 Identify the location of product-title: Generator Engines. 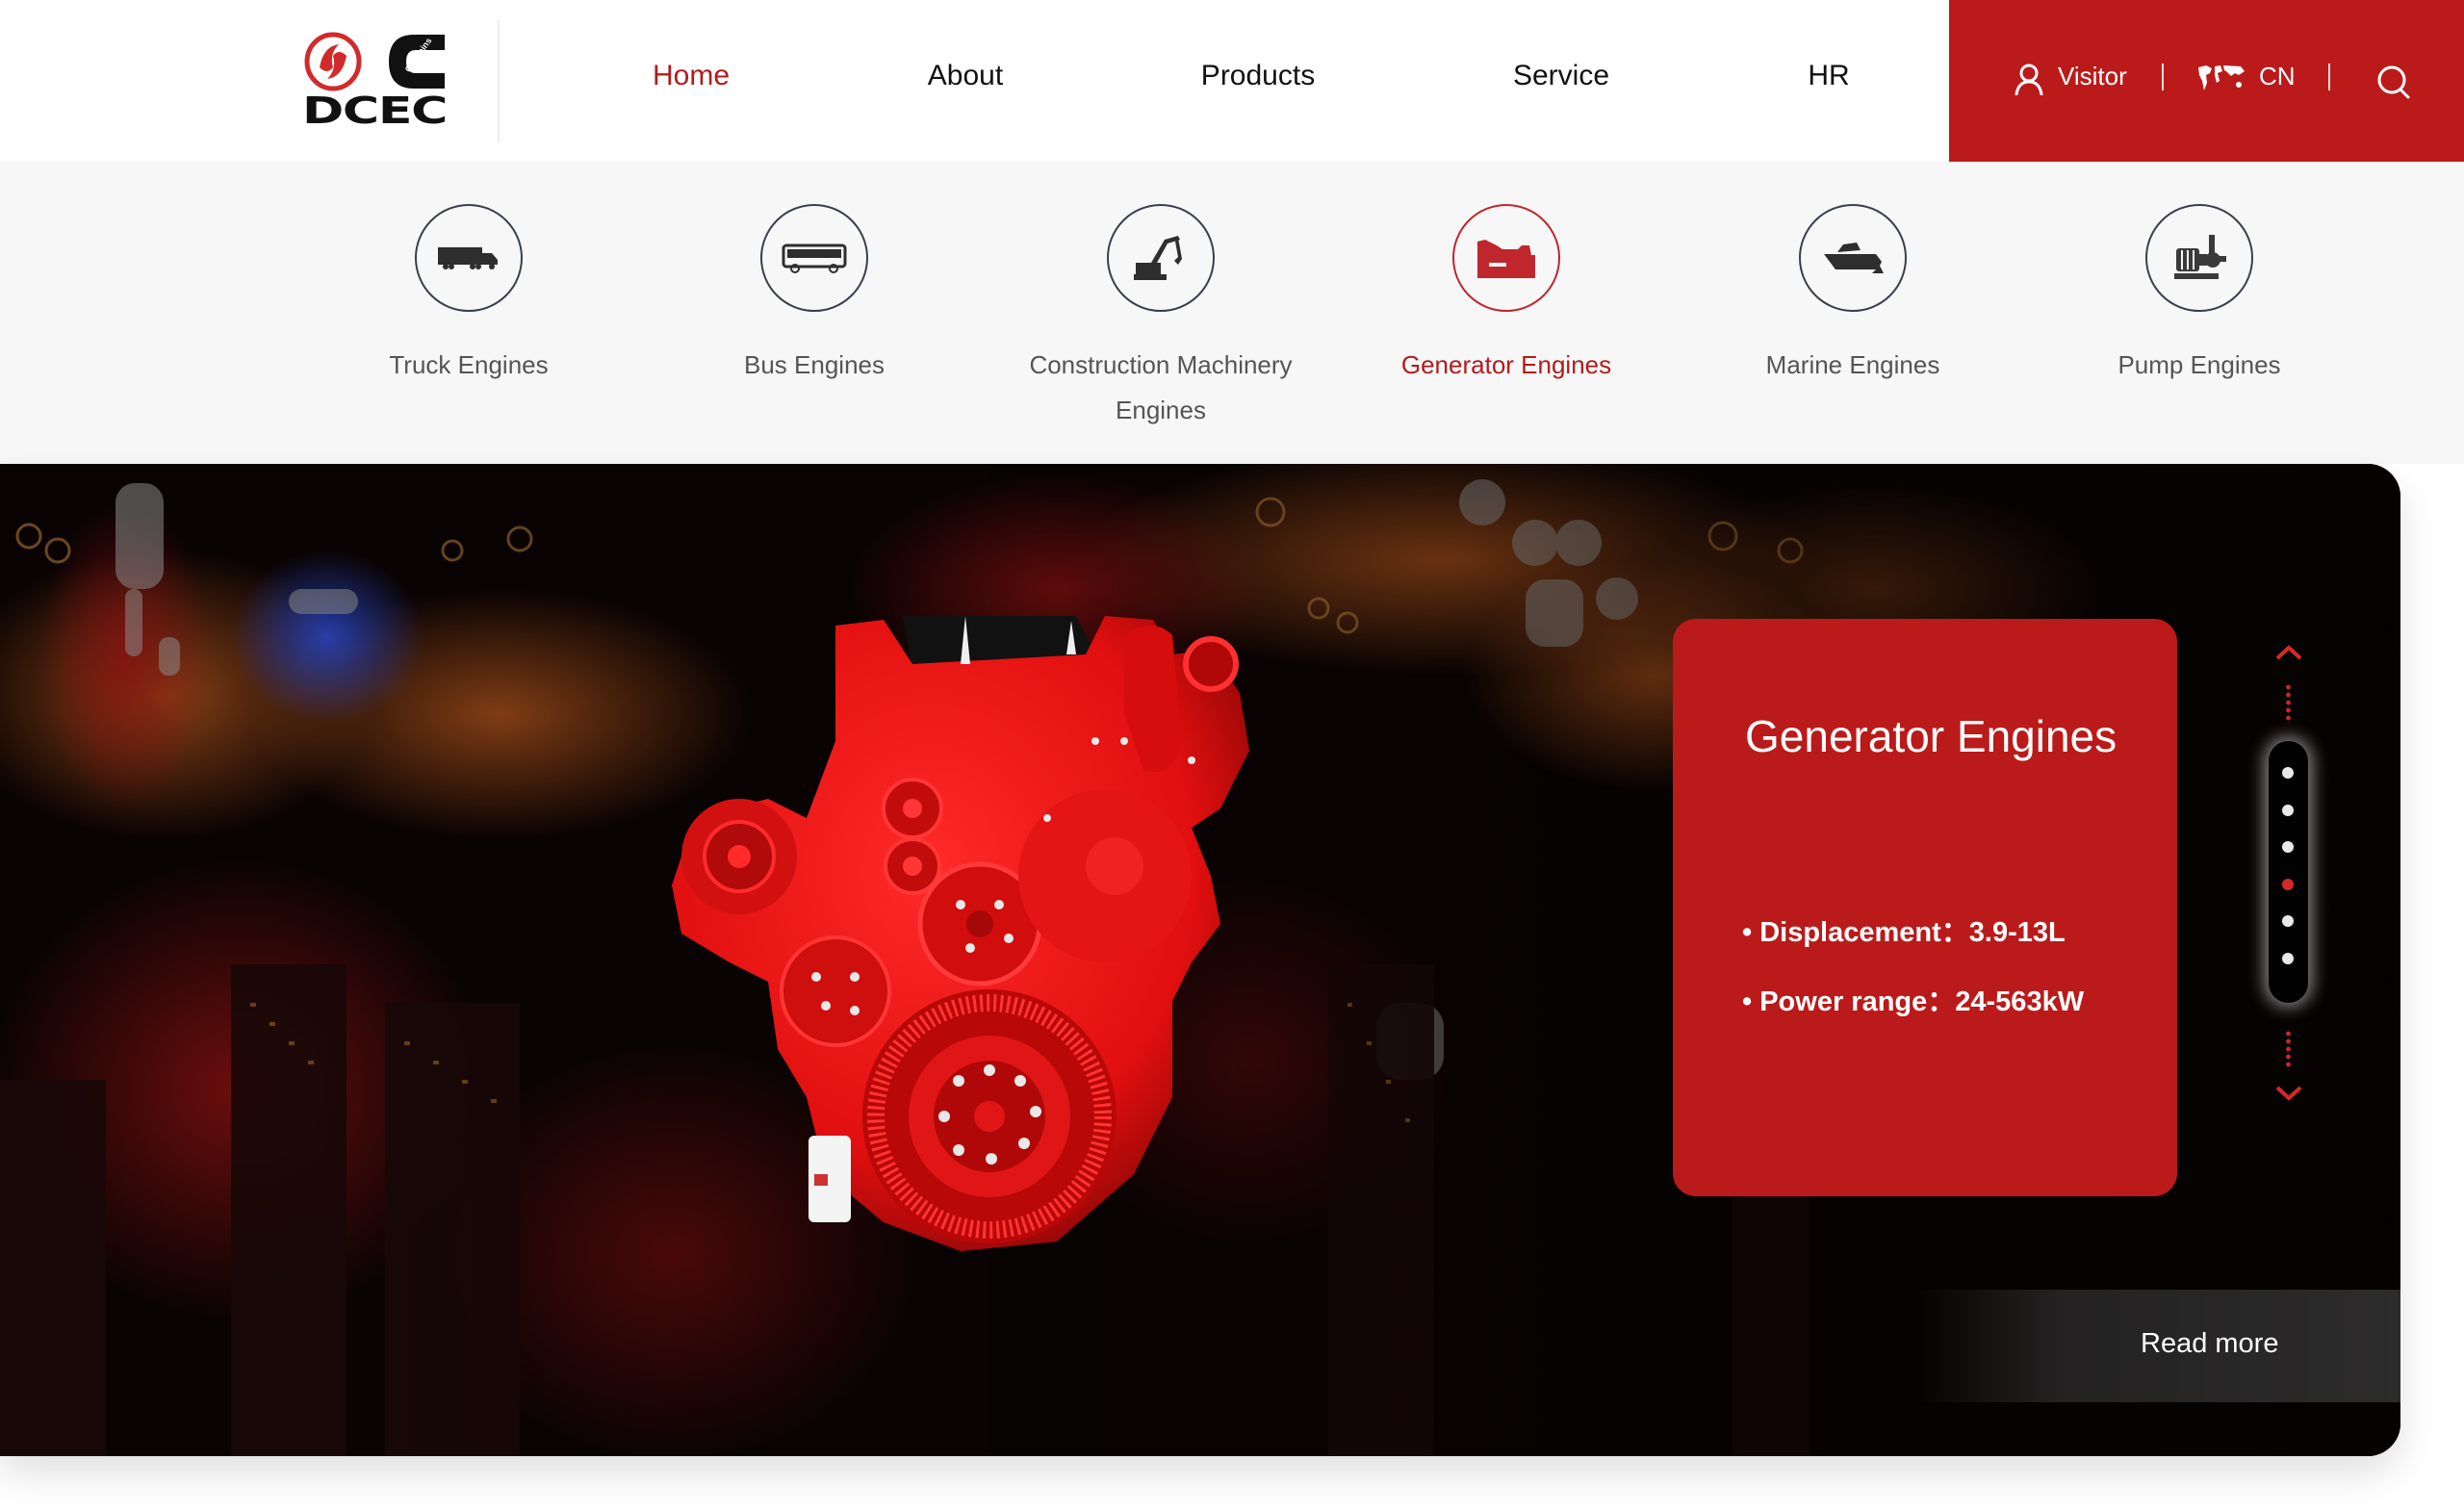
(1931, 736).